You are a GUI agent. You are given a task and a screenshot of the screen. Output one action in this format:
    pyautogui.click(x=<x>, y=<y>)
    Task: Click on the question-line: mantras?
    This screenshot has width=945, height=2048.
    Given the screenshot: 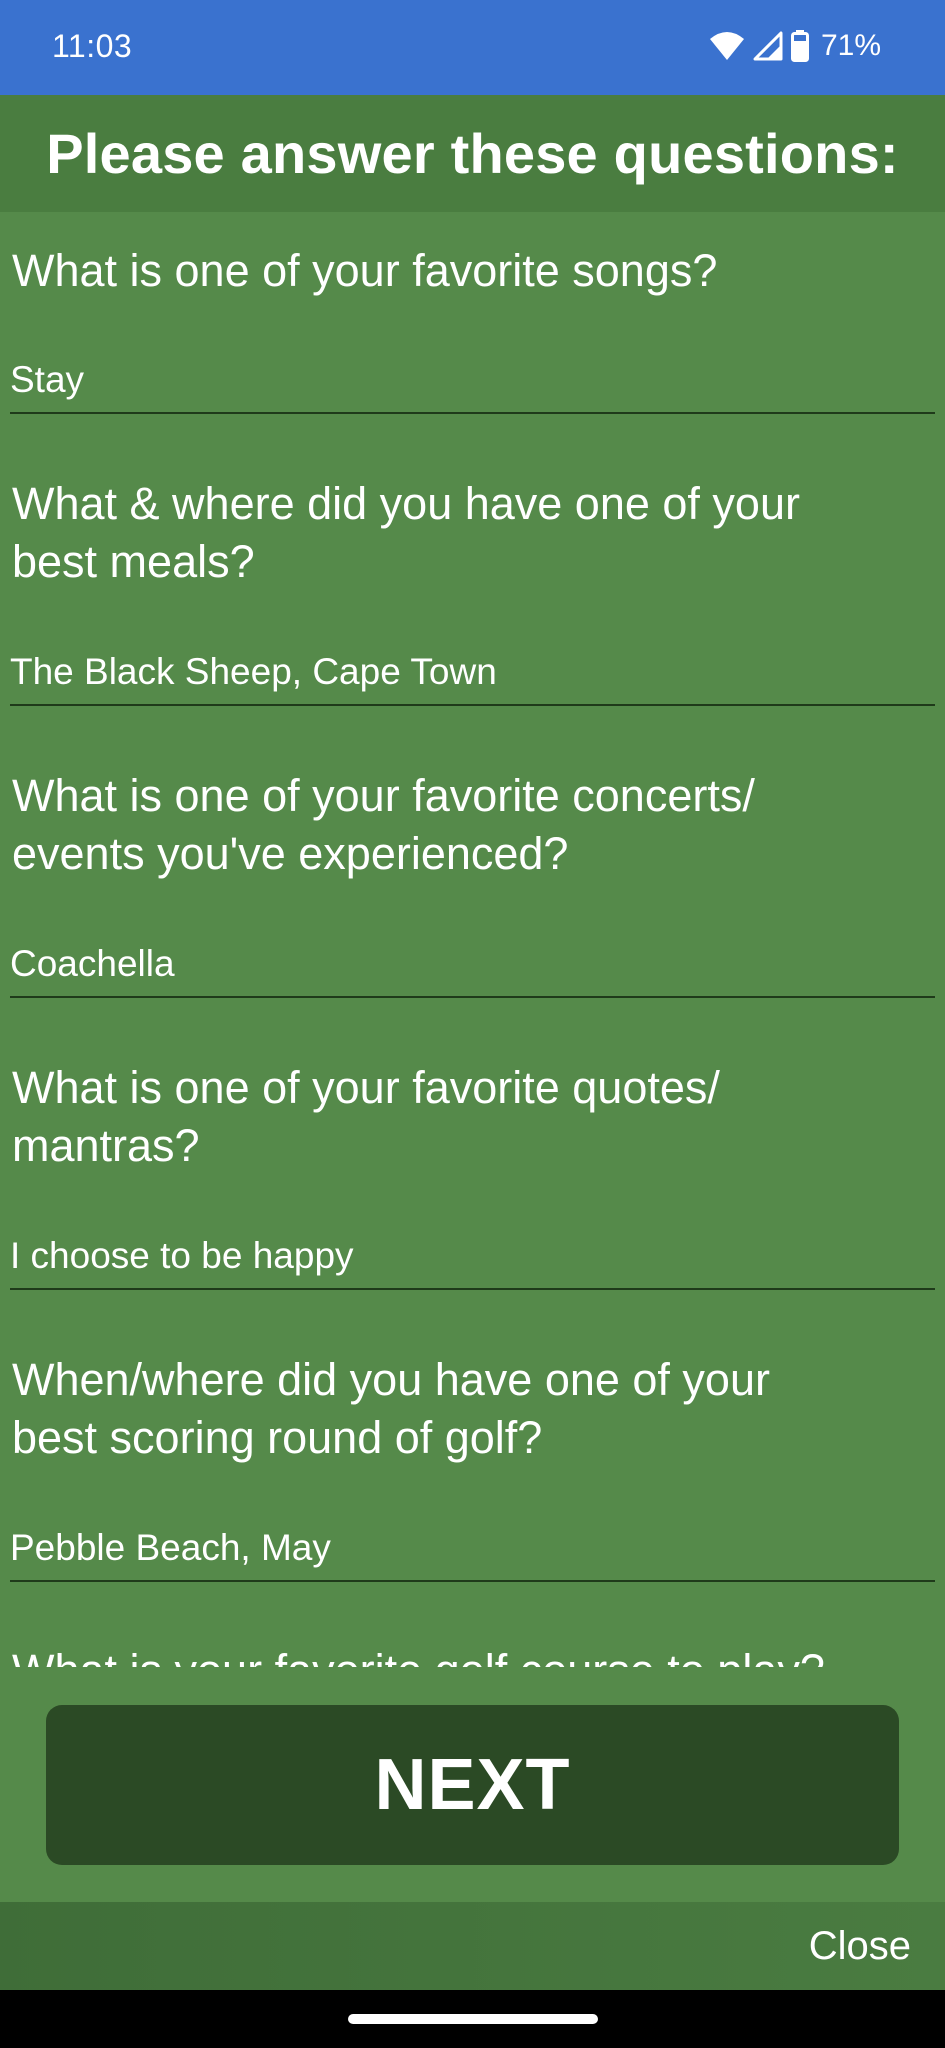 What is the action you would take?
    pyautogui.click(x=106, y=1145)
    